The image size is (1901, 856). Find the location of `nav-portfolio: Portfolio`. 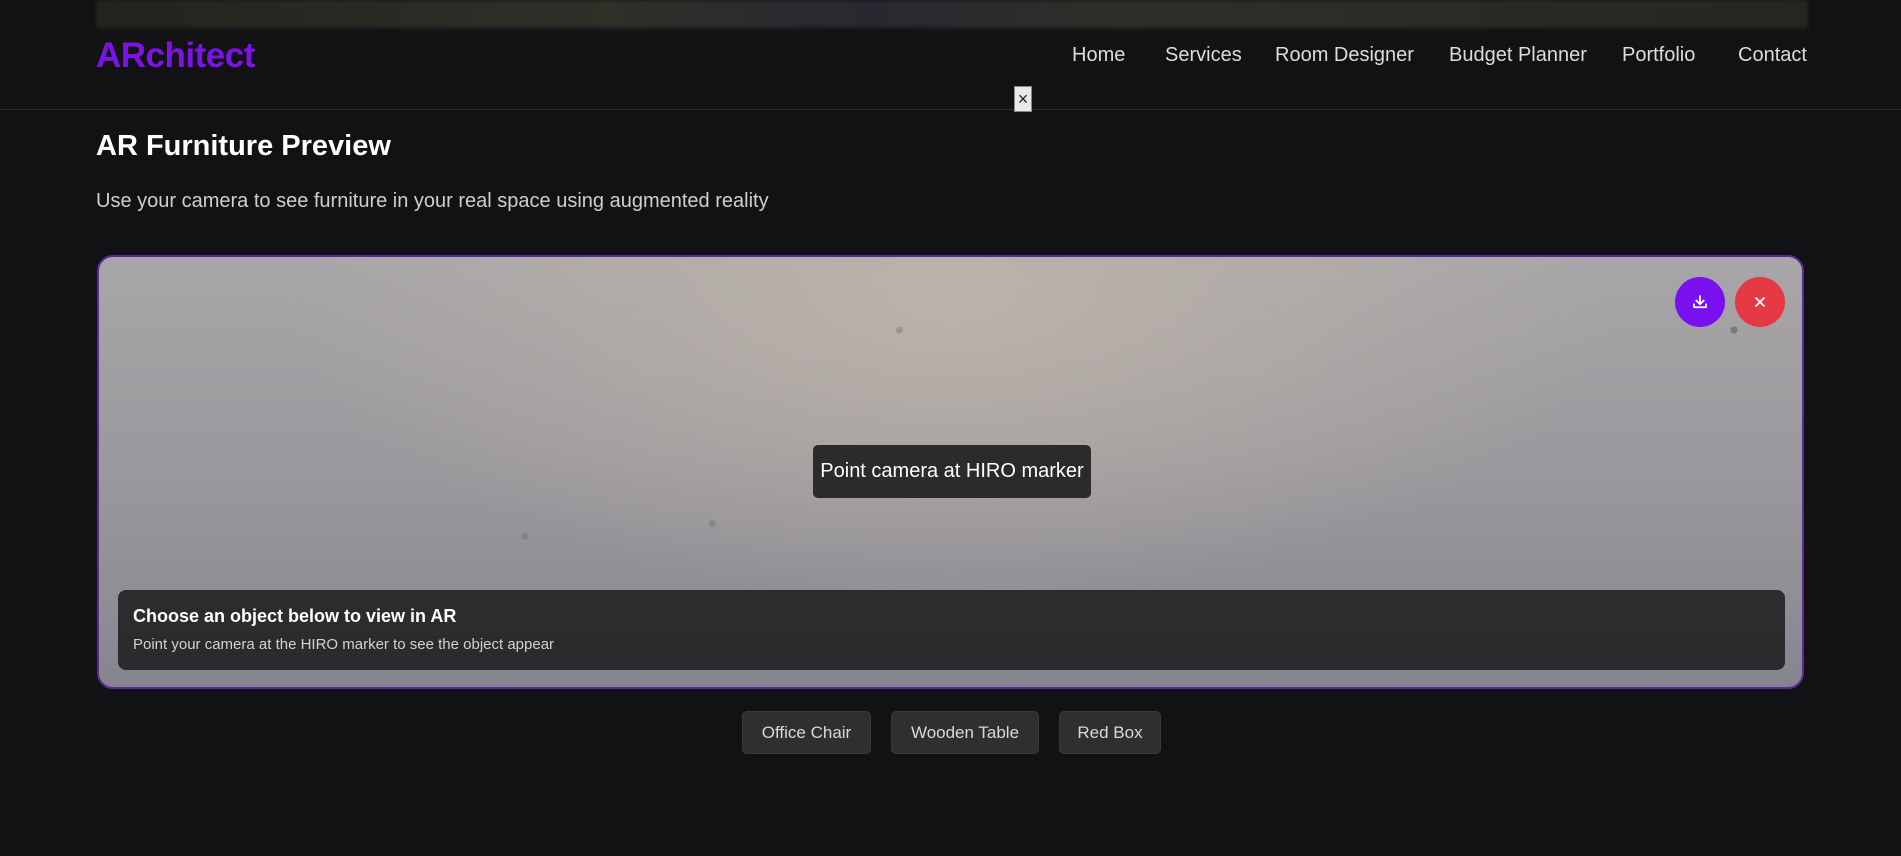

nav-portfolio: Portfolio is located at coordinates (1658, 55).